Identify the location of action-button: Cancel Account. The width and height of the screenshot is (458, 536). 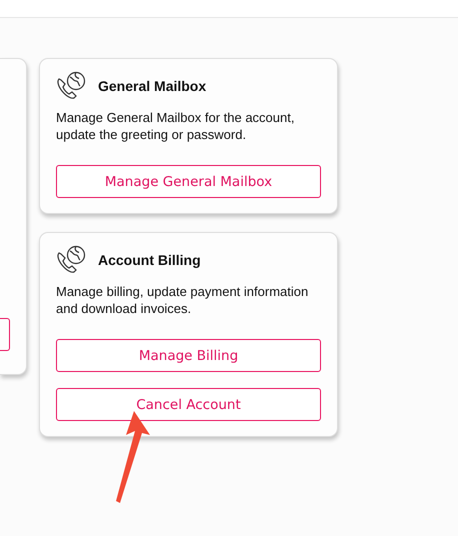
(188, 404).